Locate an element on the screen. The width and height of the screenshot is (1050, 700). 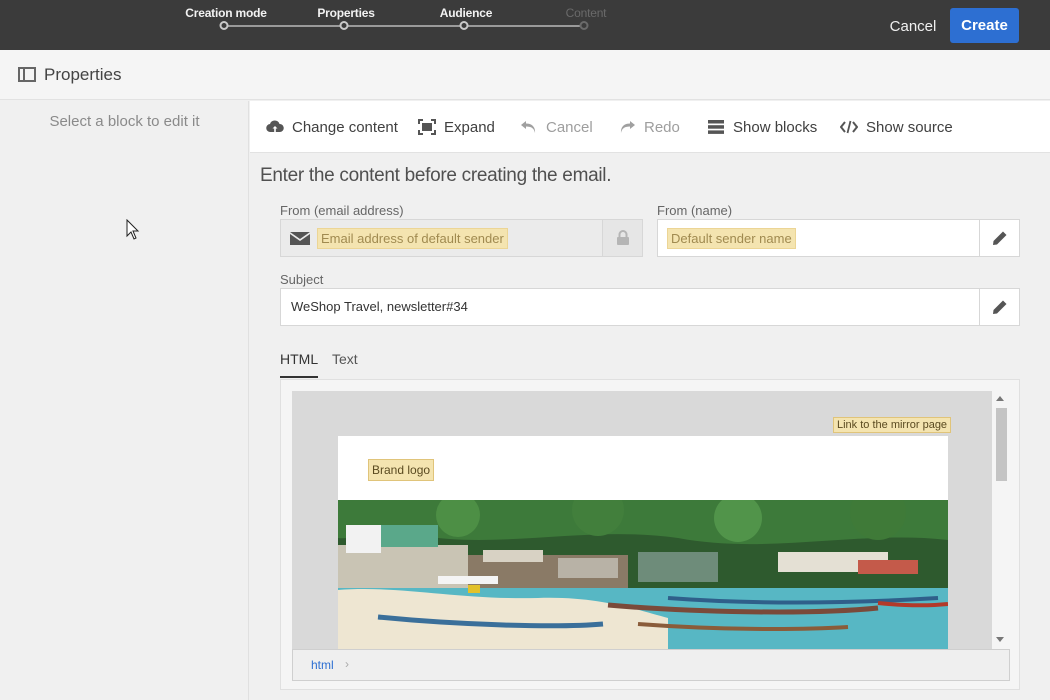
undo-icon is located at coordinates (528, 127).